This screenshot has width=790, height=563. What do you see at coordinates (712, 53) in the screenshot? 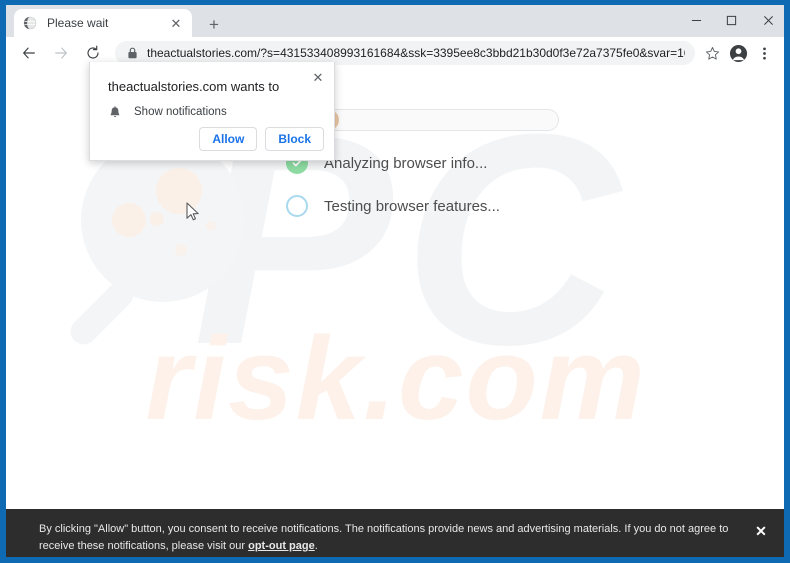
I see `bookmark-star-icon` at bounding box center [712, 53].